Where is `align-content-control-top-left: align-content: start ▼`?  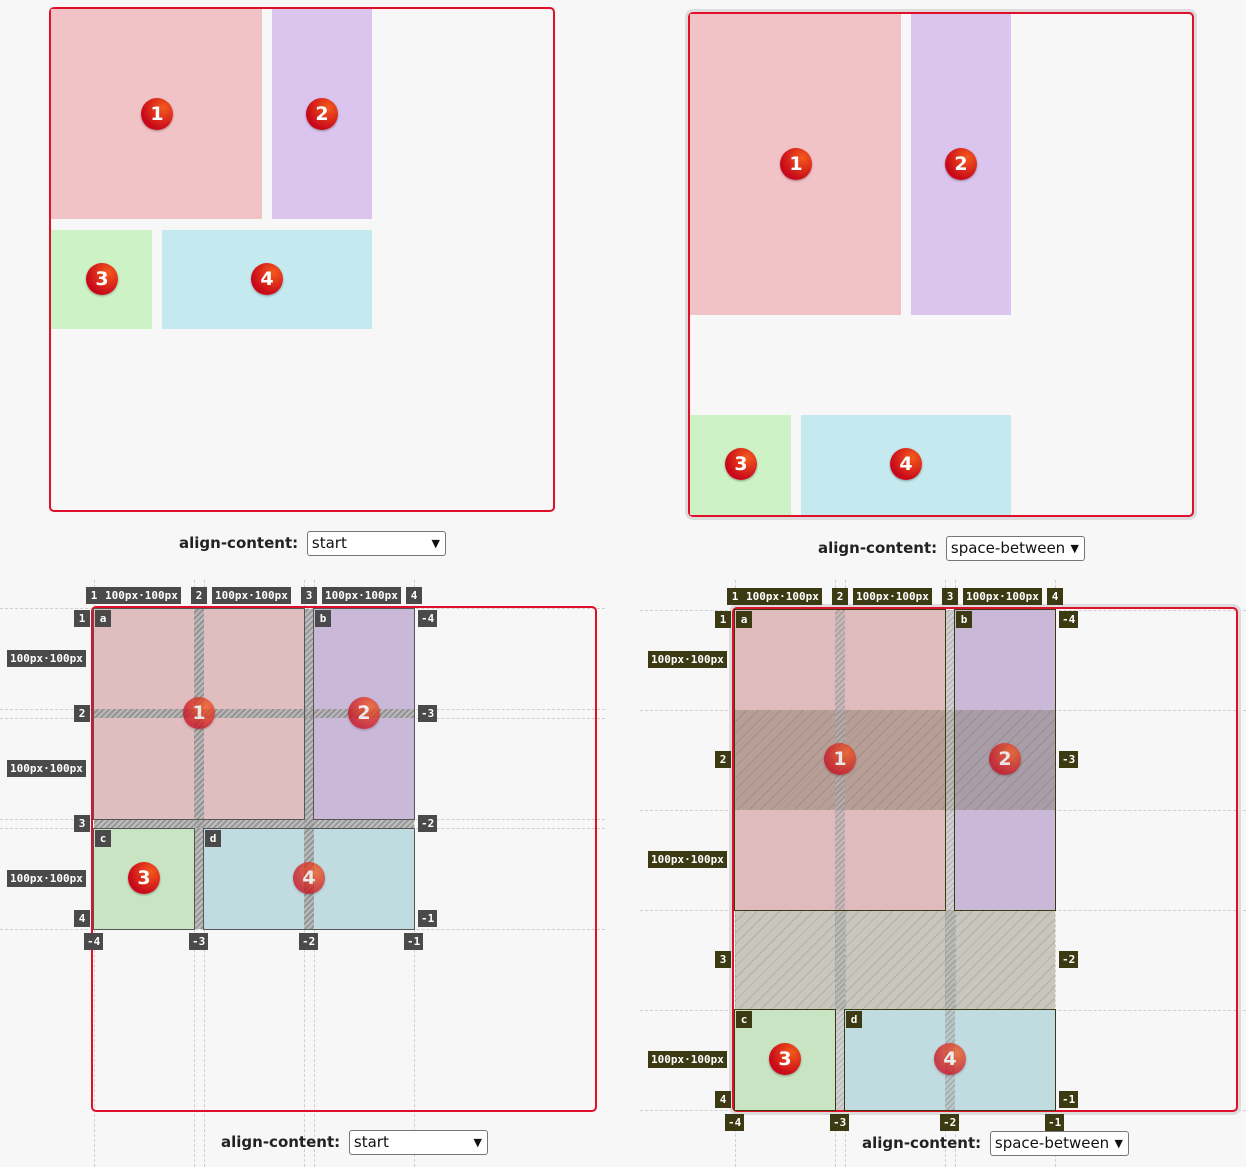
align-content-control-top-left: align-content: start ▼ is located at coordinates (312, 543).